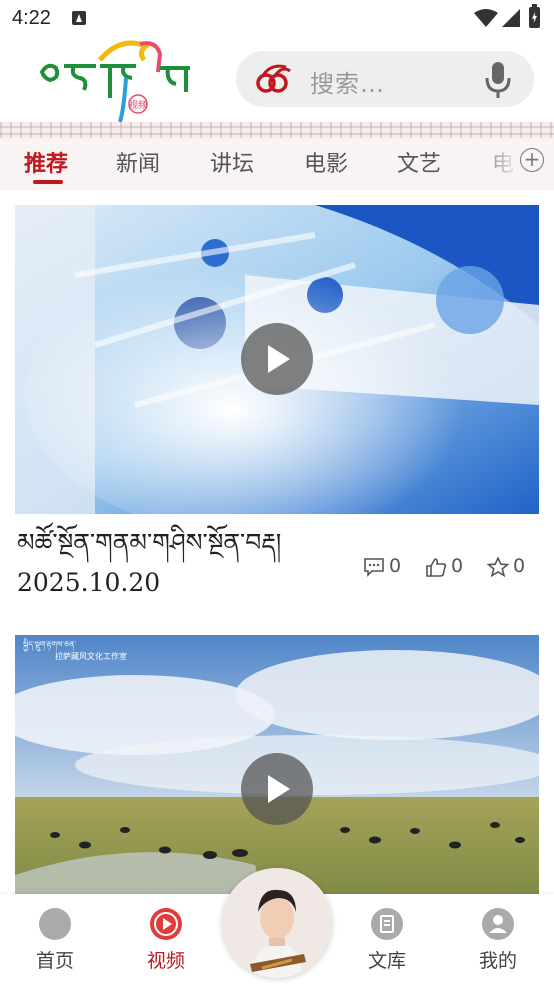  Describe the element at coordinates (46, 162) in the screenshot. I see `tab-recommend: 推荐` at that location.